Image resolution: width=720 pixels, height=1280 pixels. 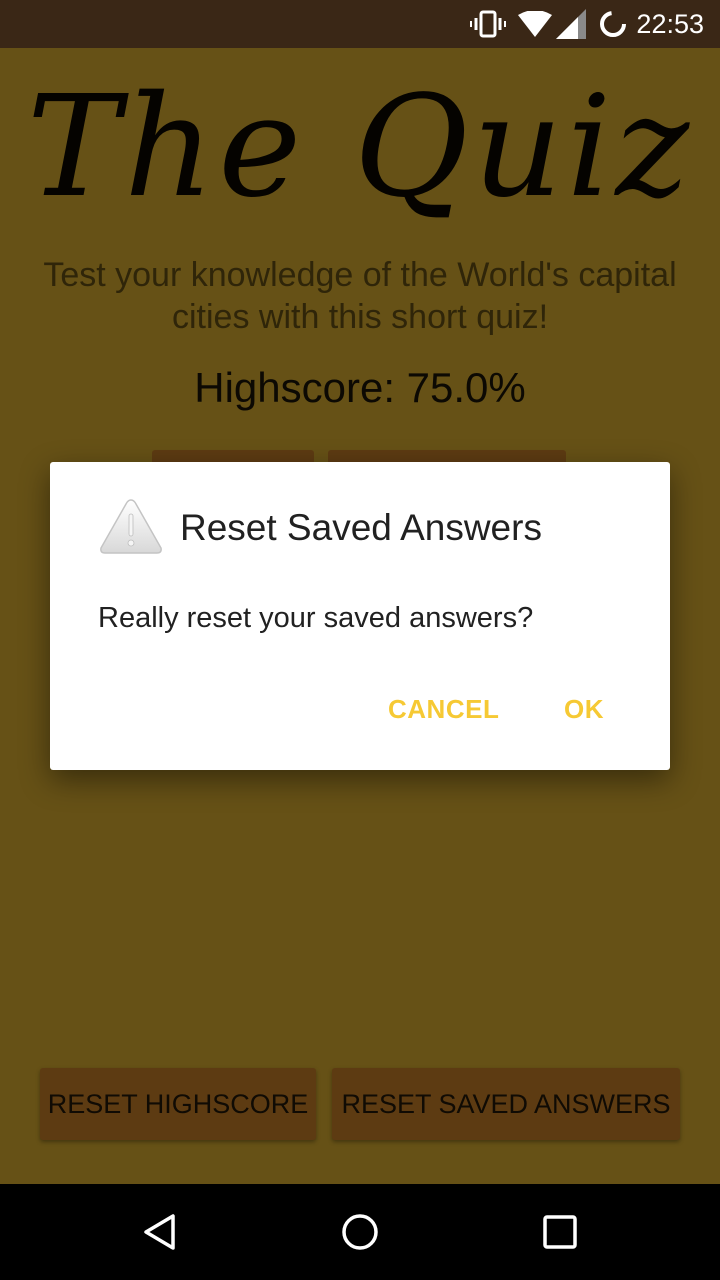 I want to click on status-icons: 22:53, so click(x=587, y=24).